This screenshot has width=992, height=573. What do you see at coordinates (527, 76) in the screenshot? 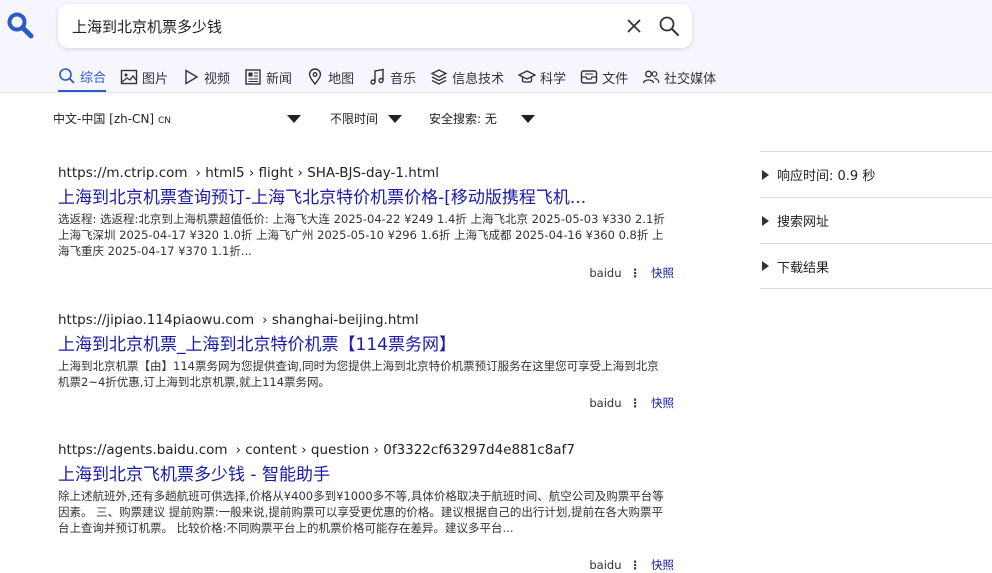
I see `graduation-cap-icon` at bounding box center [527, 76].